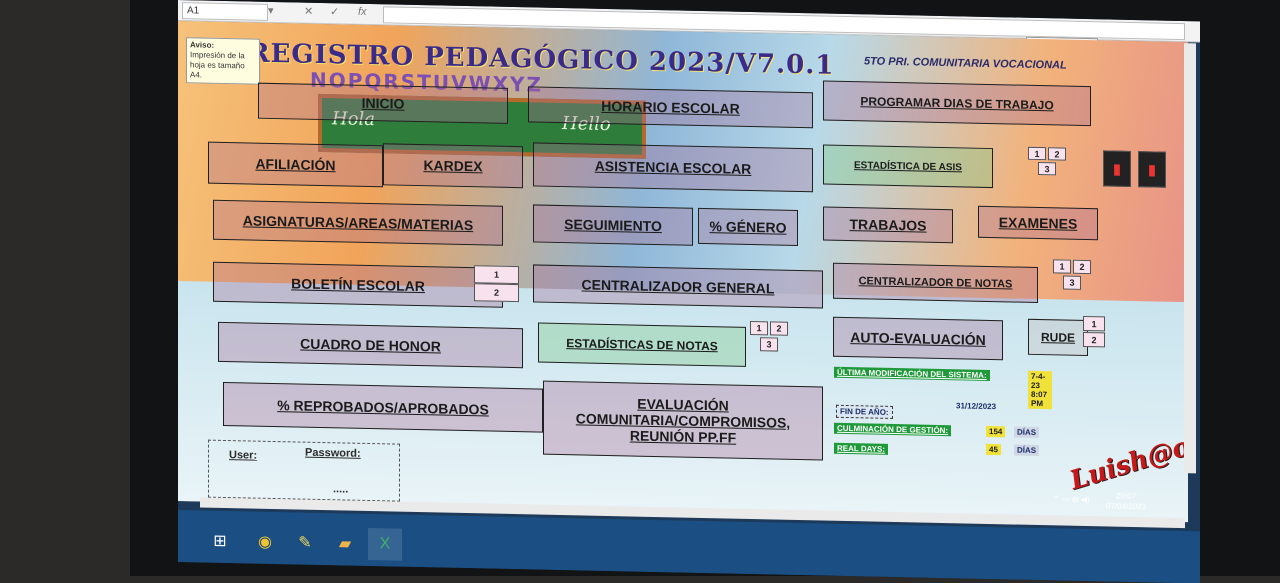 This screenshot has height=583, width=1280. I want to click on boletin-button: BOLETÍN ESCOLAR, so click(358, 284).